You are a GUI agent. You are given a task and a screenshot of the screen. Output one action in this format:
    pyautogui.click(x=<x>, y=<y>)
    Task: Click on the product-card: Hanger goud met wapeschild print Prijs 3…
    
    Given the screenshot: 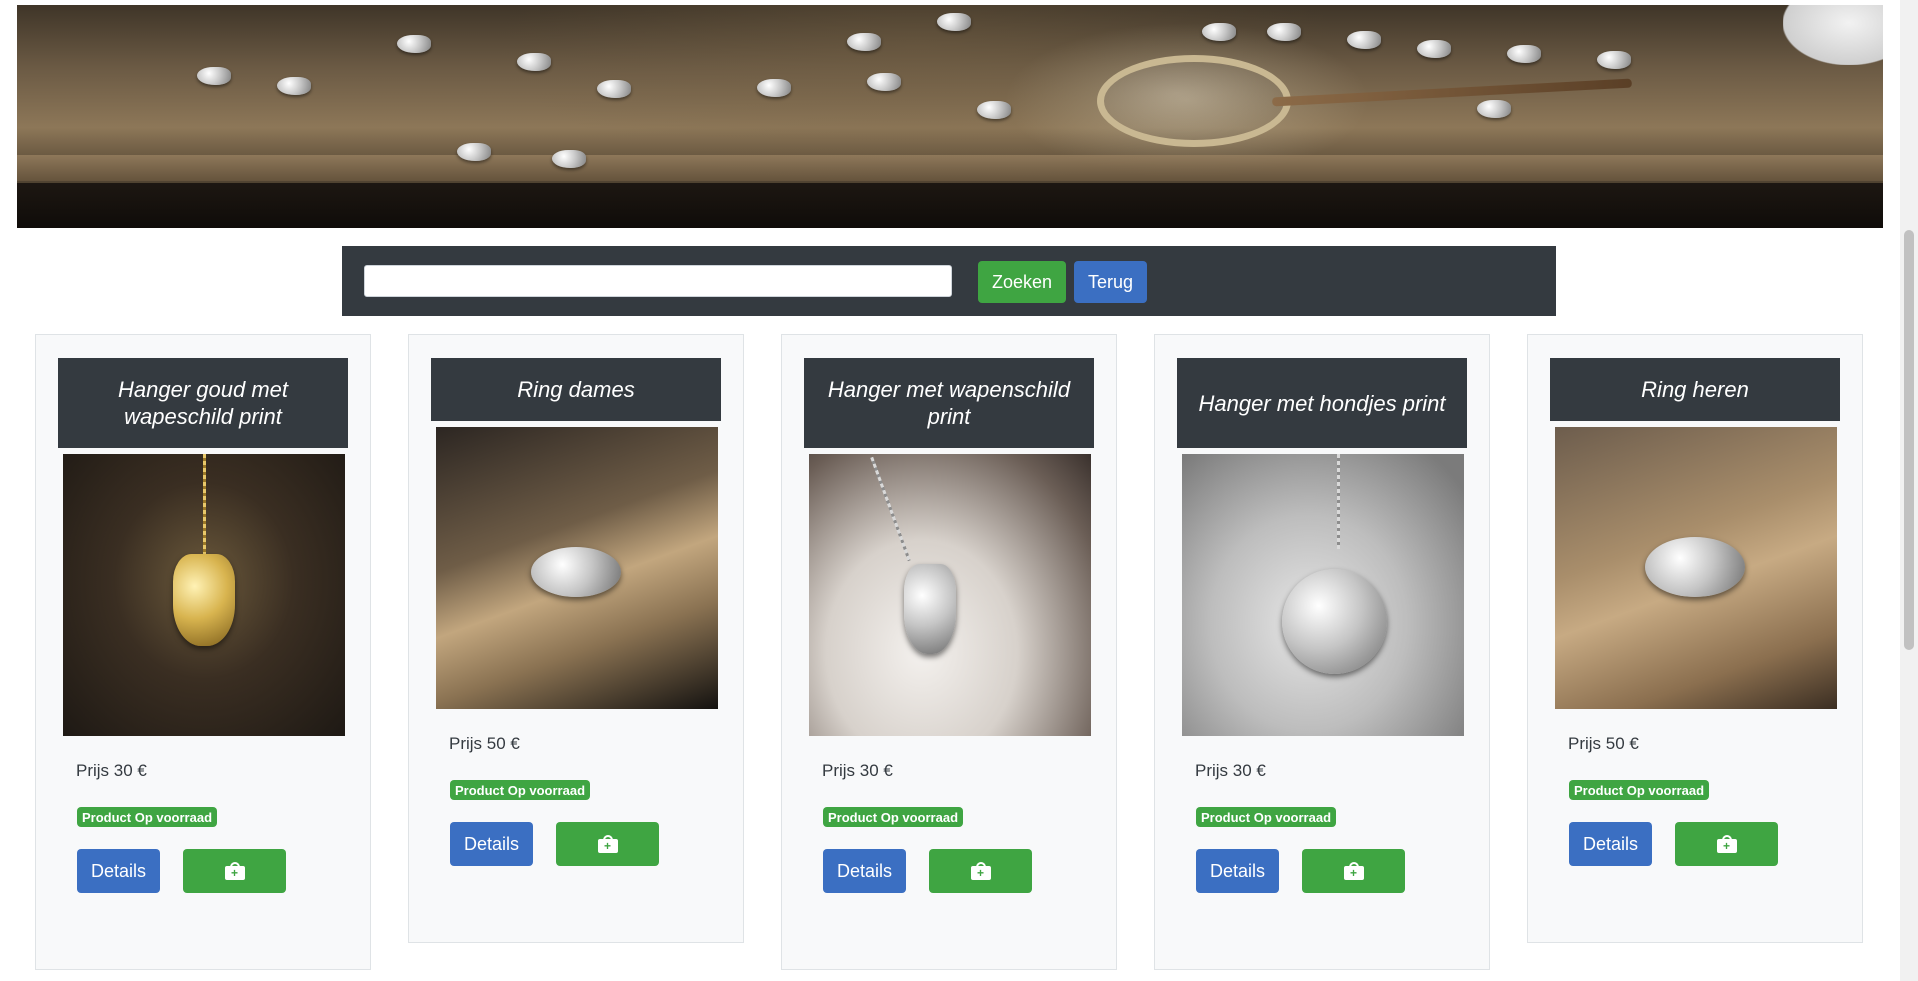 What is the action you would take?
    pyautogui.click(x=203, y=652)
    